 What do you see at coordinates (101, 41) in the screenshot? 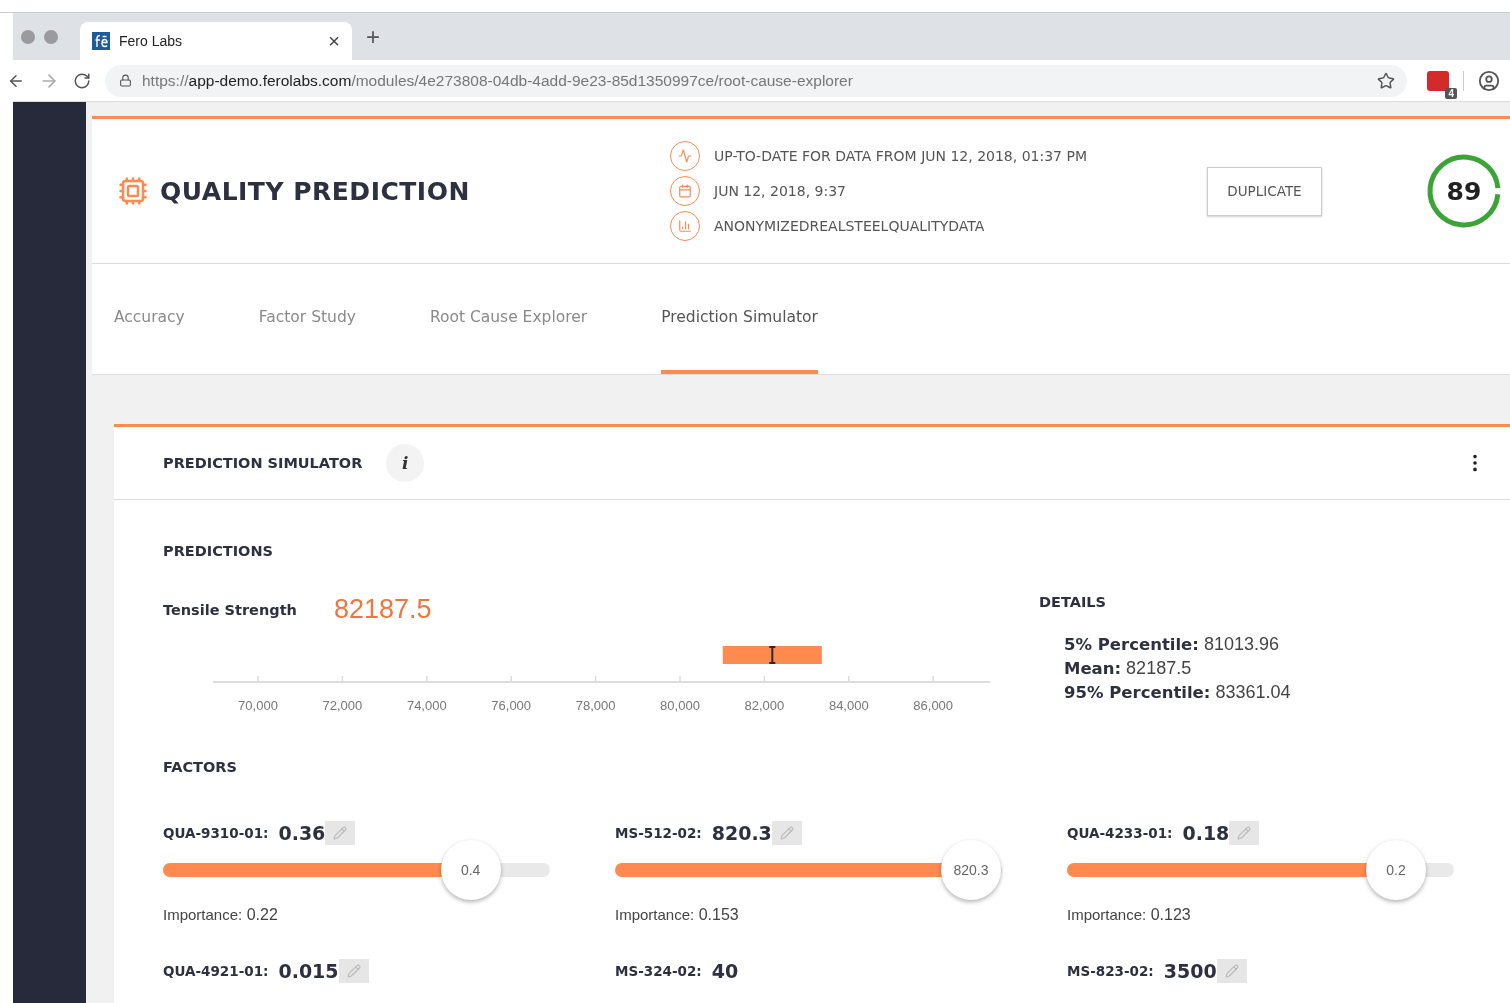
I see `site-logo-icon` at bounding box center [101, 41].